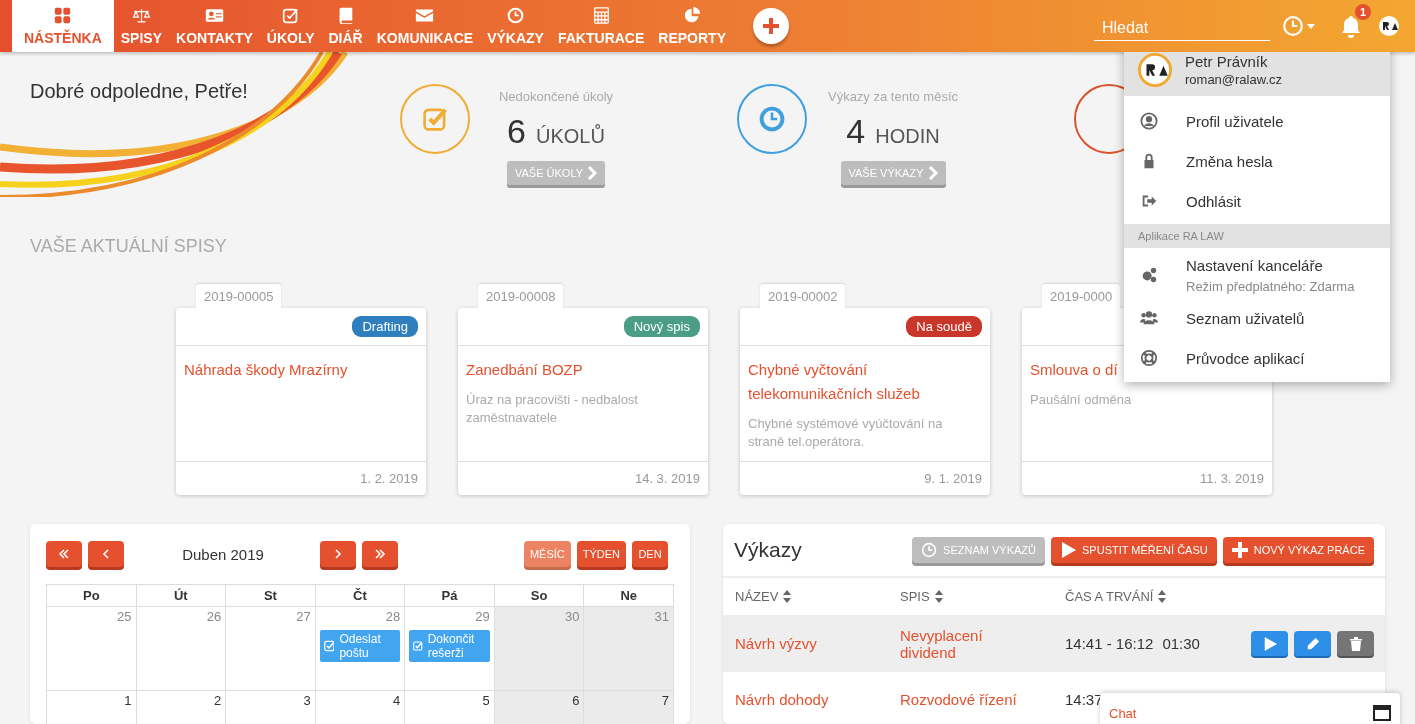 The width and height of the screenshot is (1415, 724). Describe the element at coordinates (539, 595) in the screenshot. I see `weekday-header: So` at that location.